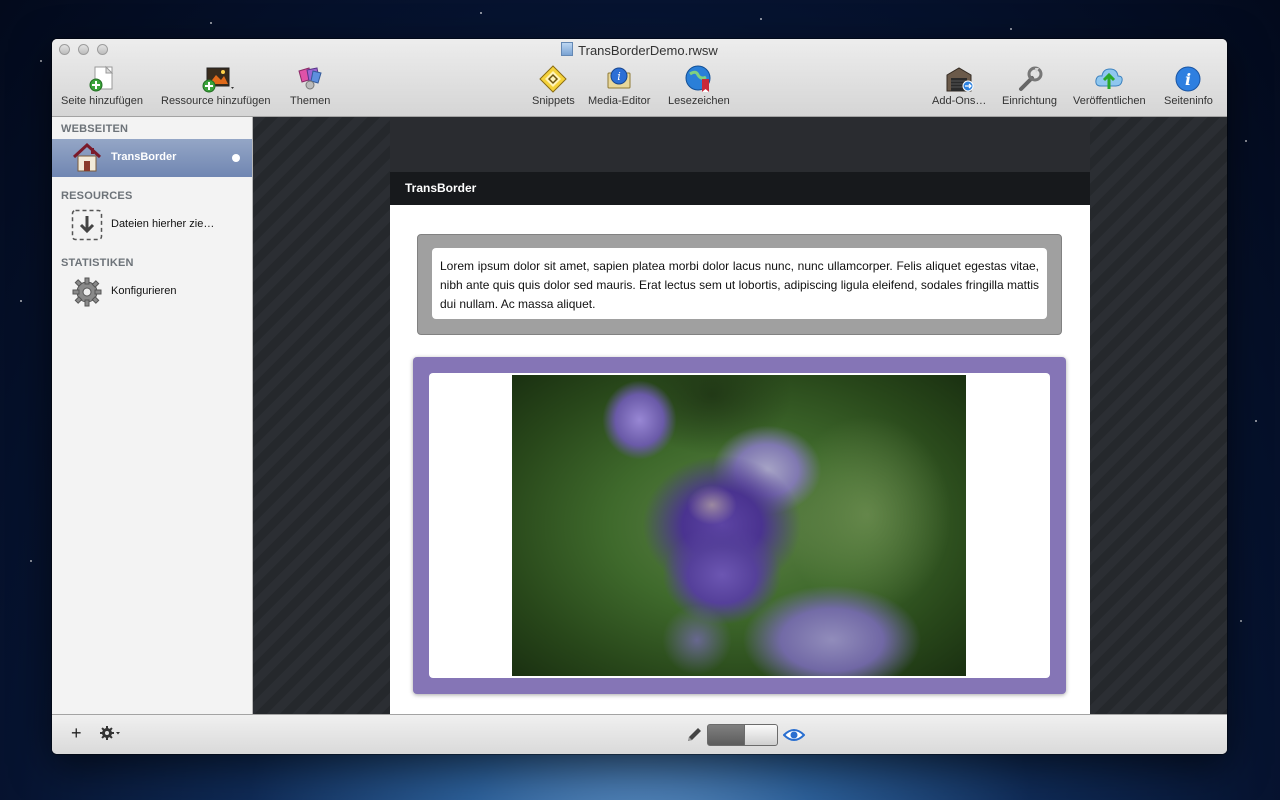  I want to click on publish-button: Veröffentlichen, so click(1109, 86).